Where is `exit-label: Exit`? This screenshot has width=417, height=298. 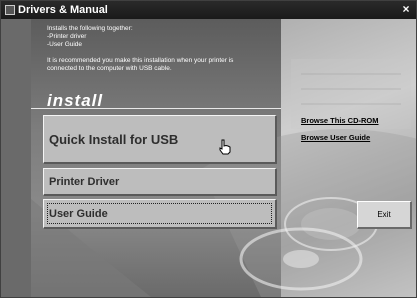
exit-label: Exit is located at coordinates (384, 214).